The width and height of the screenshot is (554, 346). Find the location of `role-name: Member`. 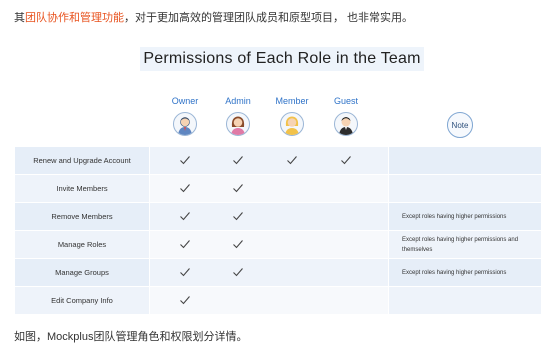

role-name: Member is located at coordinates (292, 101).